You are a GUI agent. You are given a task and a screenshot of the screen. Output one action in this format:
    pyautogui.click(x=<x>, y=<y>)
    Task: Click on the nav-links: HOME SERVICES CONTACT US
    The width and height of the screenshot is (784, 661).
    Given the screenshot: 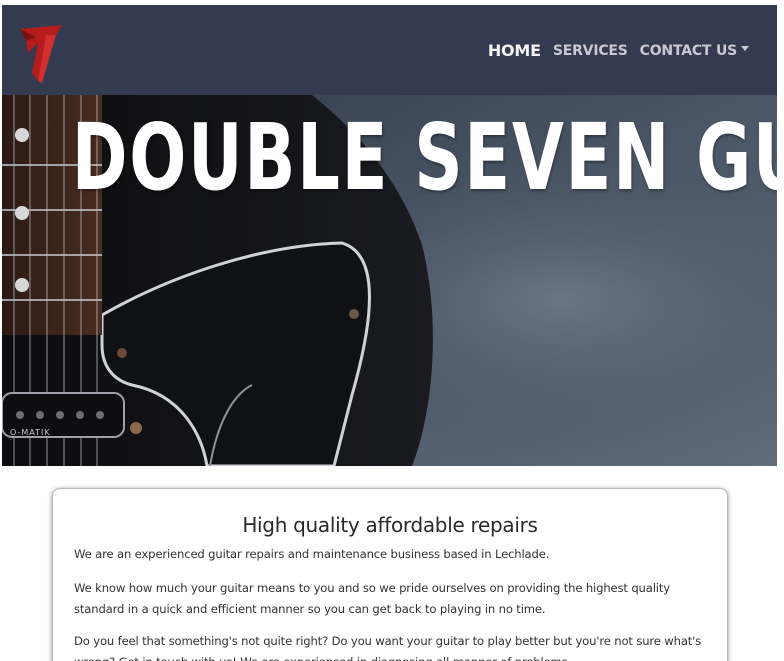 What is the action you would take?
    pyautogui.click(x=618, y=50)
    